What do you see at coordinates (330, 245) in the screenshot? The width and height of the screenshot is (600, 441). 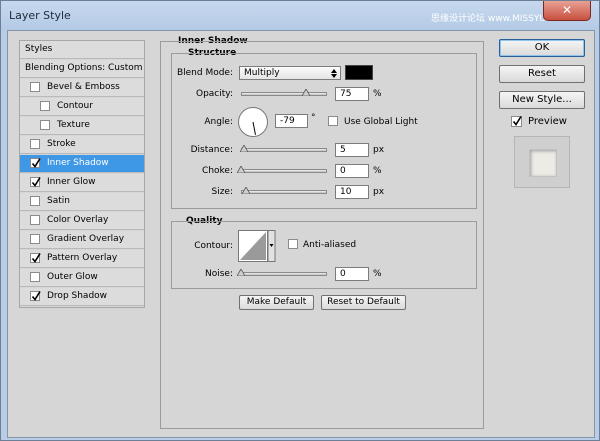 I see `anti-aliased-label: Anti-aliased` at bounding box center [330, 245].